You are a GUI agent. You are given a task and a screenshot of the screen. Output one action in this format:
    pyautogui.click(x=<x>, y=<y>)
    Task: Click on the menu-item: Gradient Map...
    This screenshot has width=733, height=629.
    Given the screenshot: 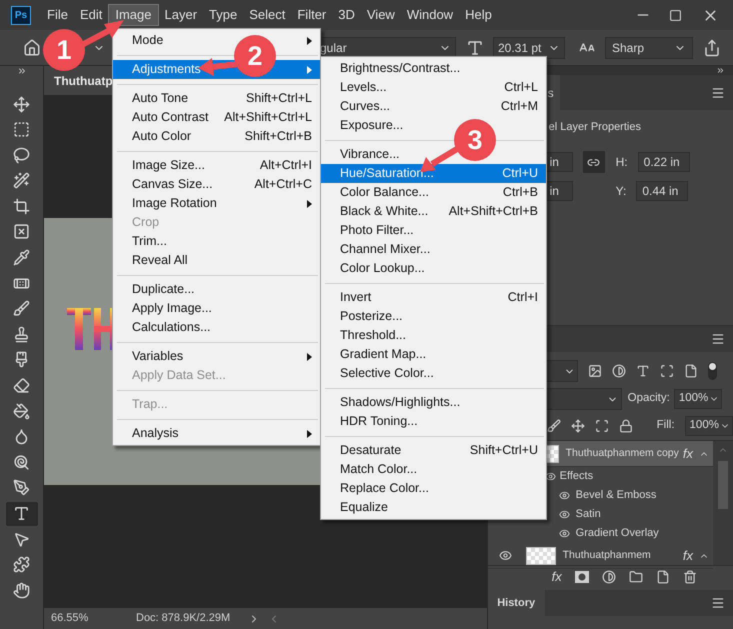 What is the action you would take?
    pyautogui.click(x=433, y=354)
    